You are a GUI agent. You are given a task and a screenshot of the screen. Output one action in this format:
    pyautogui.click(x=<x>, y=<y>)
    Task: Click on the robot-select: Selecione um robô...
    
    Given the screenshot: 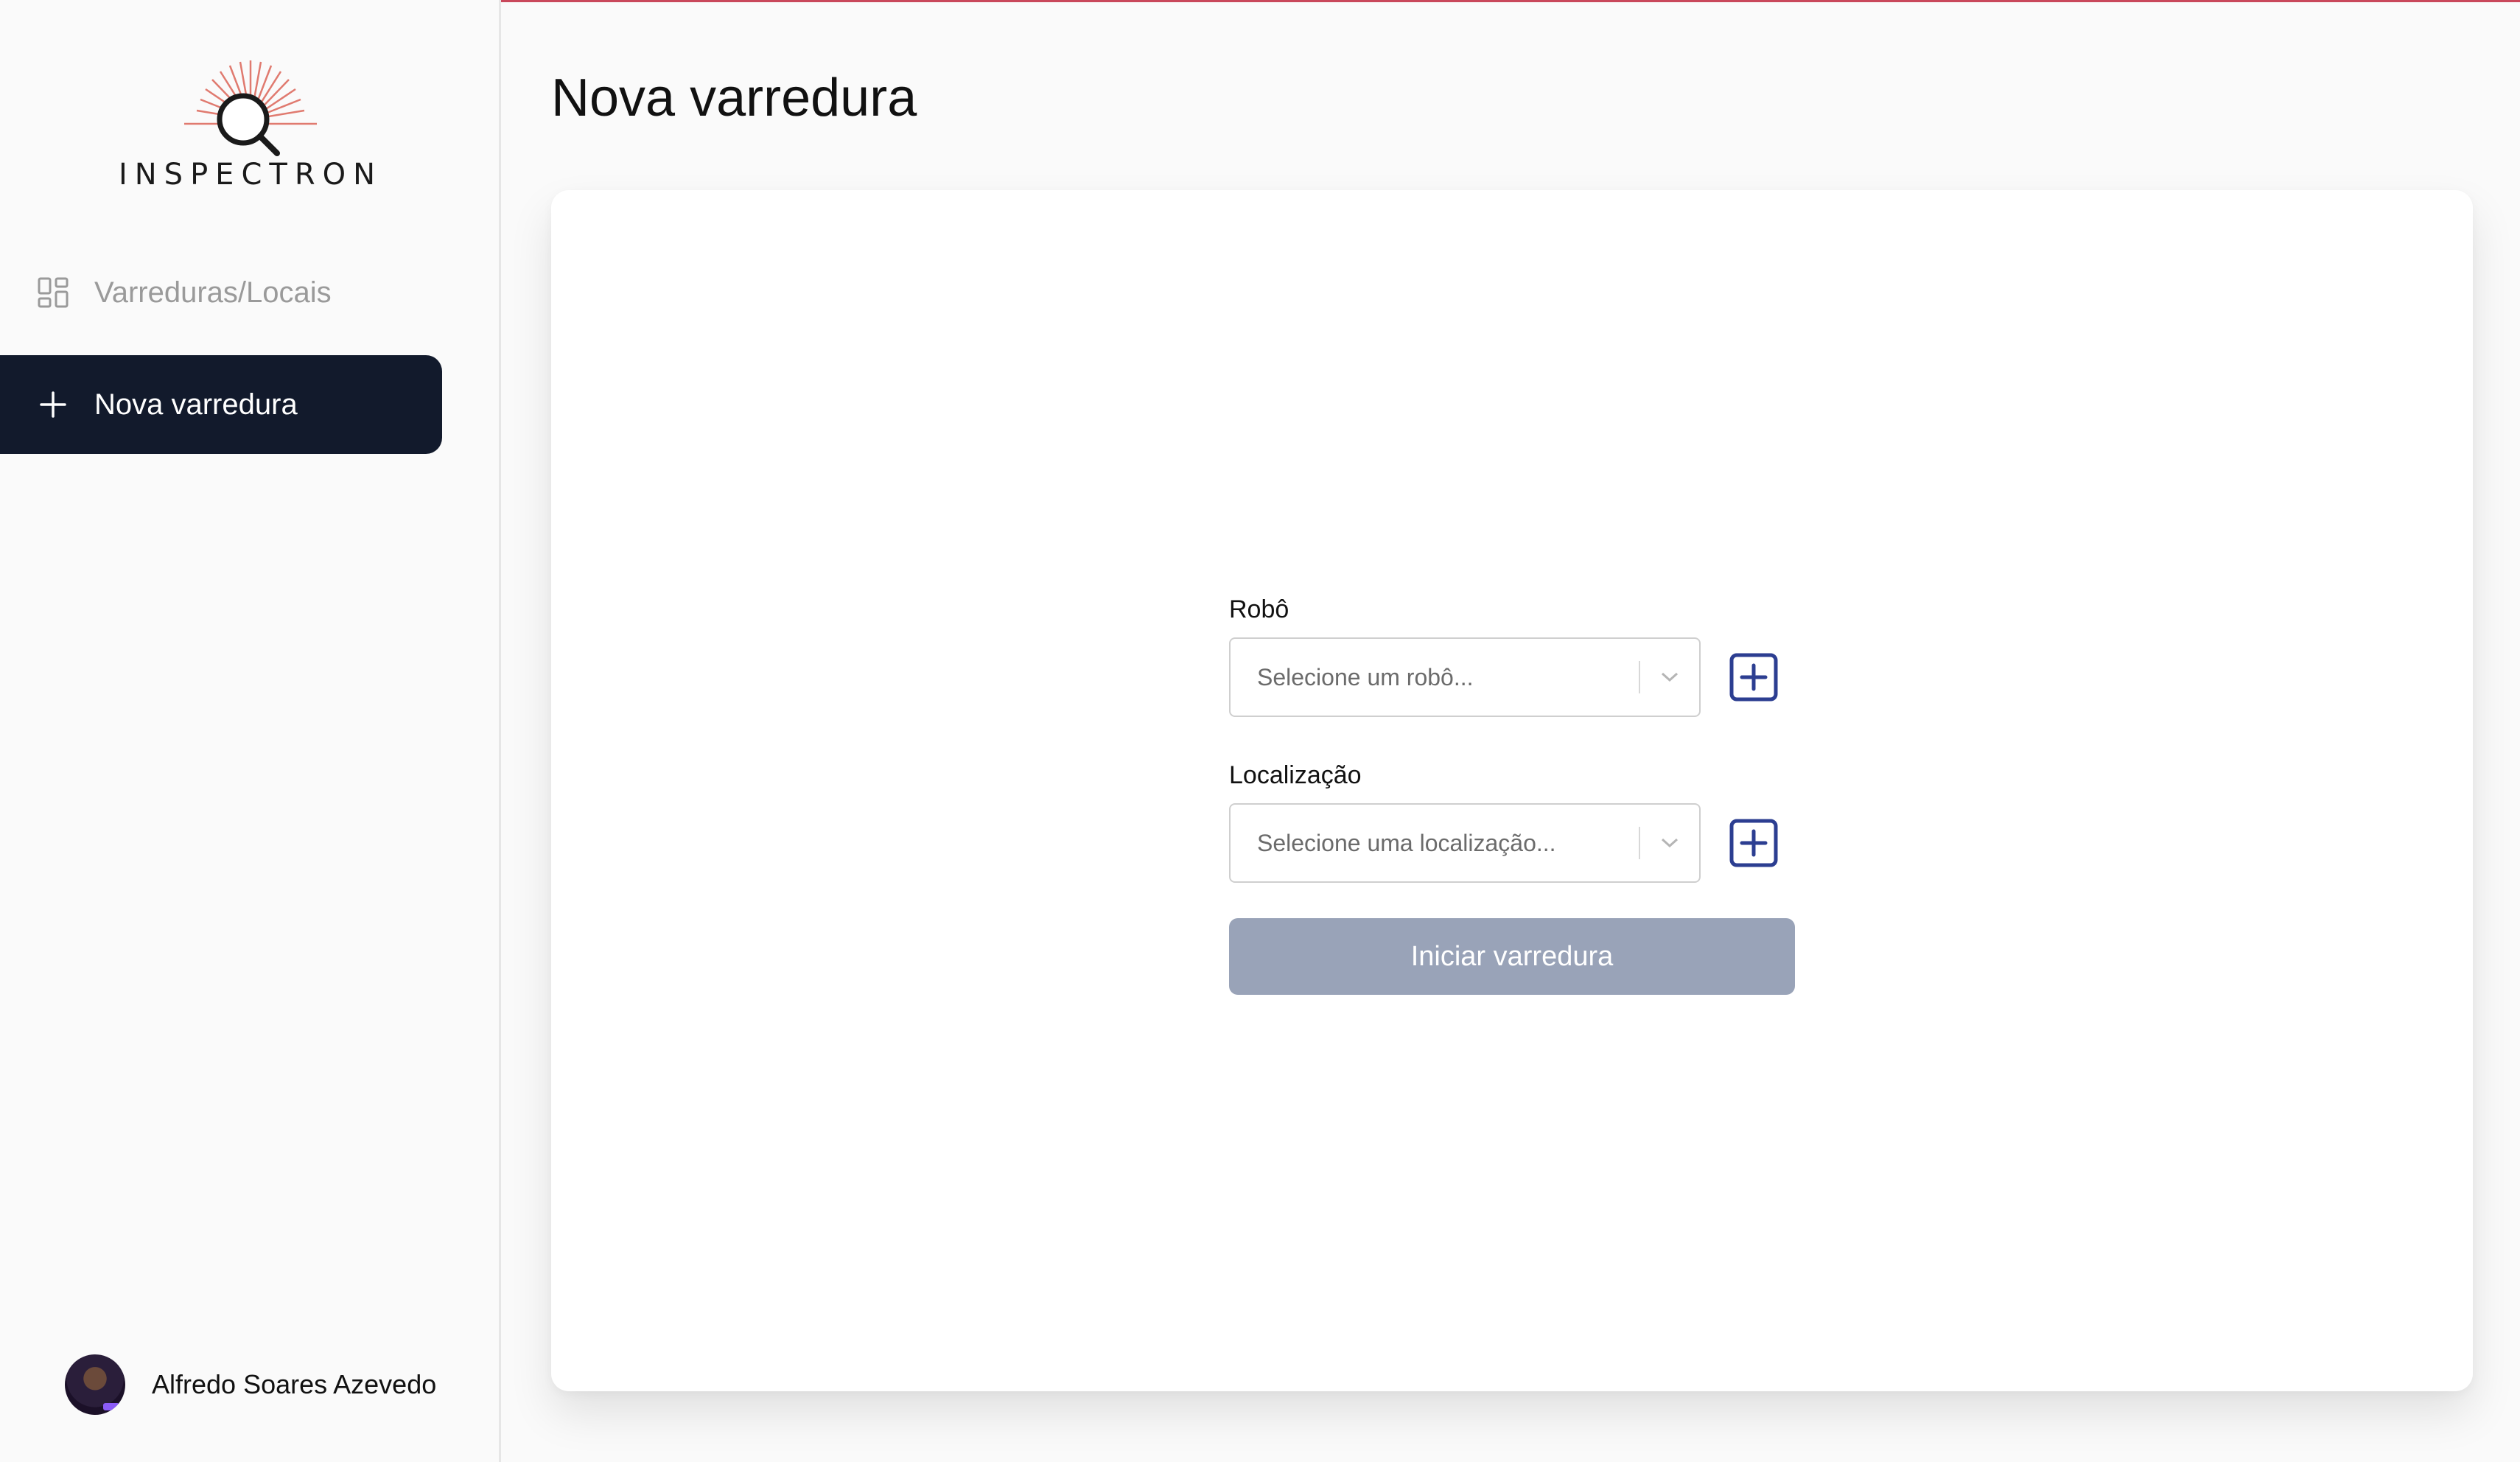 What is the action you would take?
    pyautogui.click(x=1465, y=677)
    